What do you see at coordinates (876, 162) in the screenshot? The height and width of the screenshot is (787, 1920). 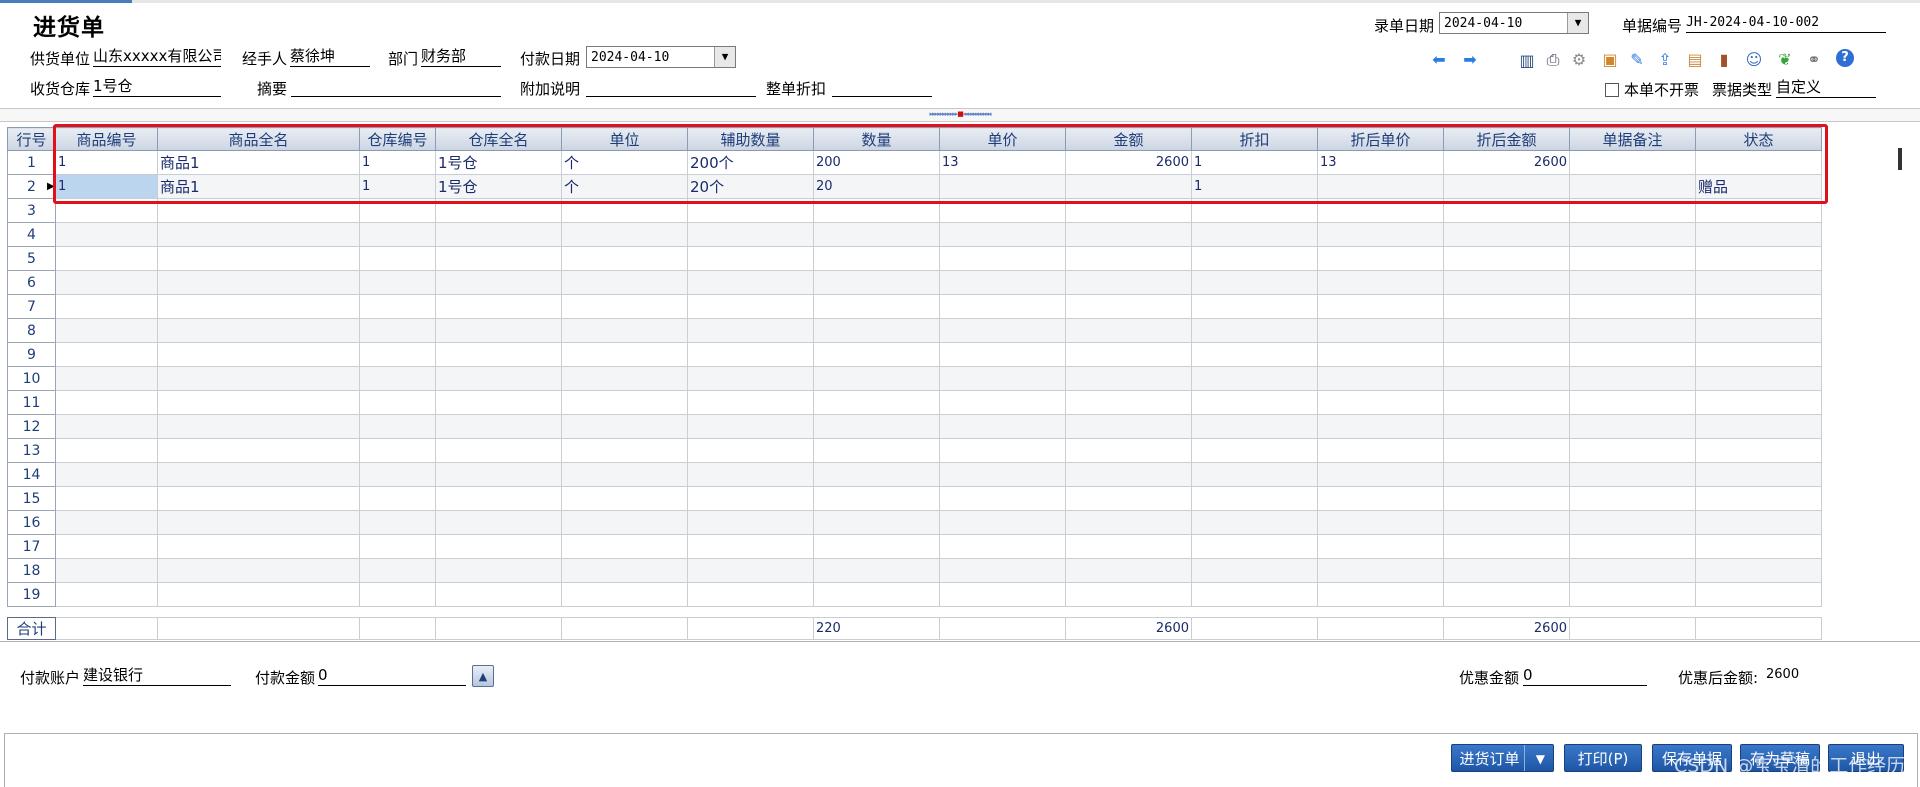 I see `cell-qty: 200` at bounding box center [876, 162].